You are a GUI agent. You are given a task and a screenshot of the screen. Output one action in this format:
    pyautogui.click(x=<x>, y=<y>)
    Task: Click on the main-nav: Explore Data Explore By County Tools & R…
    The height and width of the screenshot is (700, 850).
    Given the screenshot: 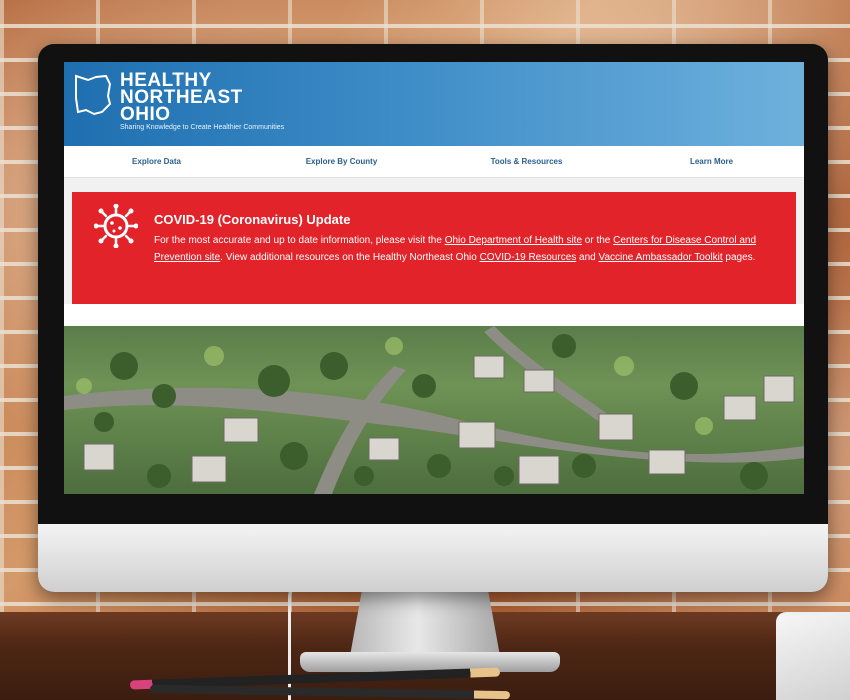 What is the action you would take?
    pyautogui.click(x=434, y=162)
    